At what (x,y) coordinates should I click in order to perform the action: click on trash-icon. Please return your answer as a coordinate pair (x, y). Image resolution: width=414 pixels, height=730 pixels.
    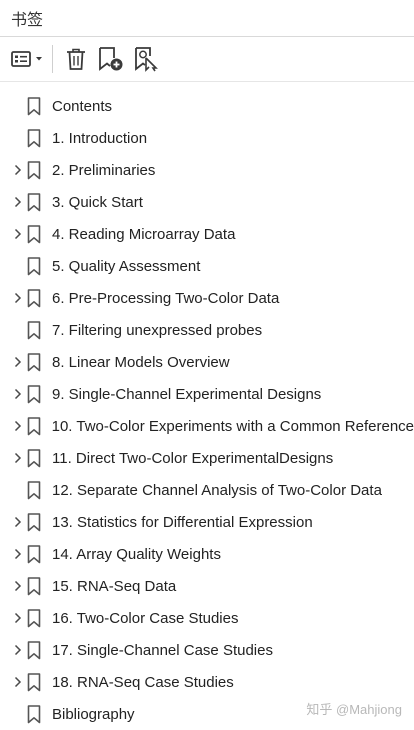
    Looking at the image, I should click on (76, 59).